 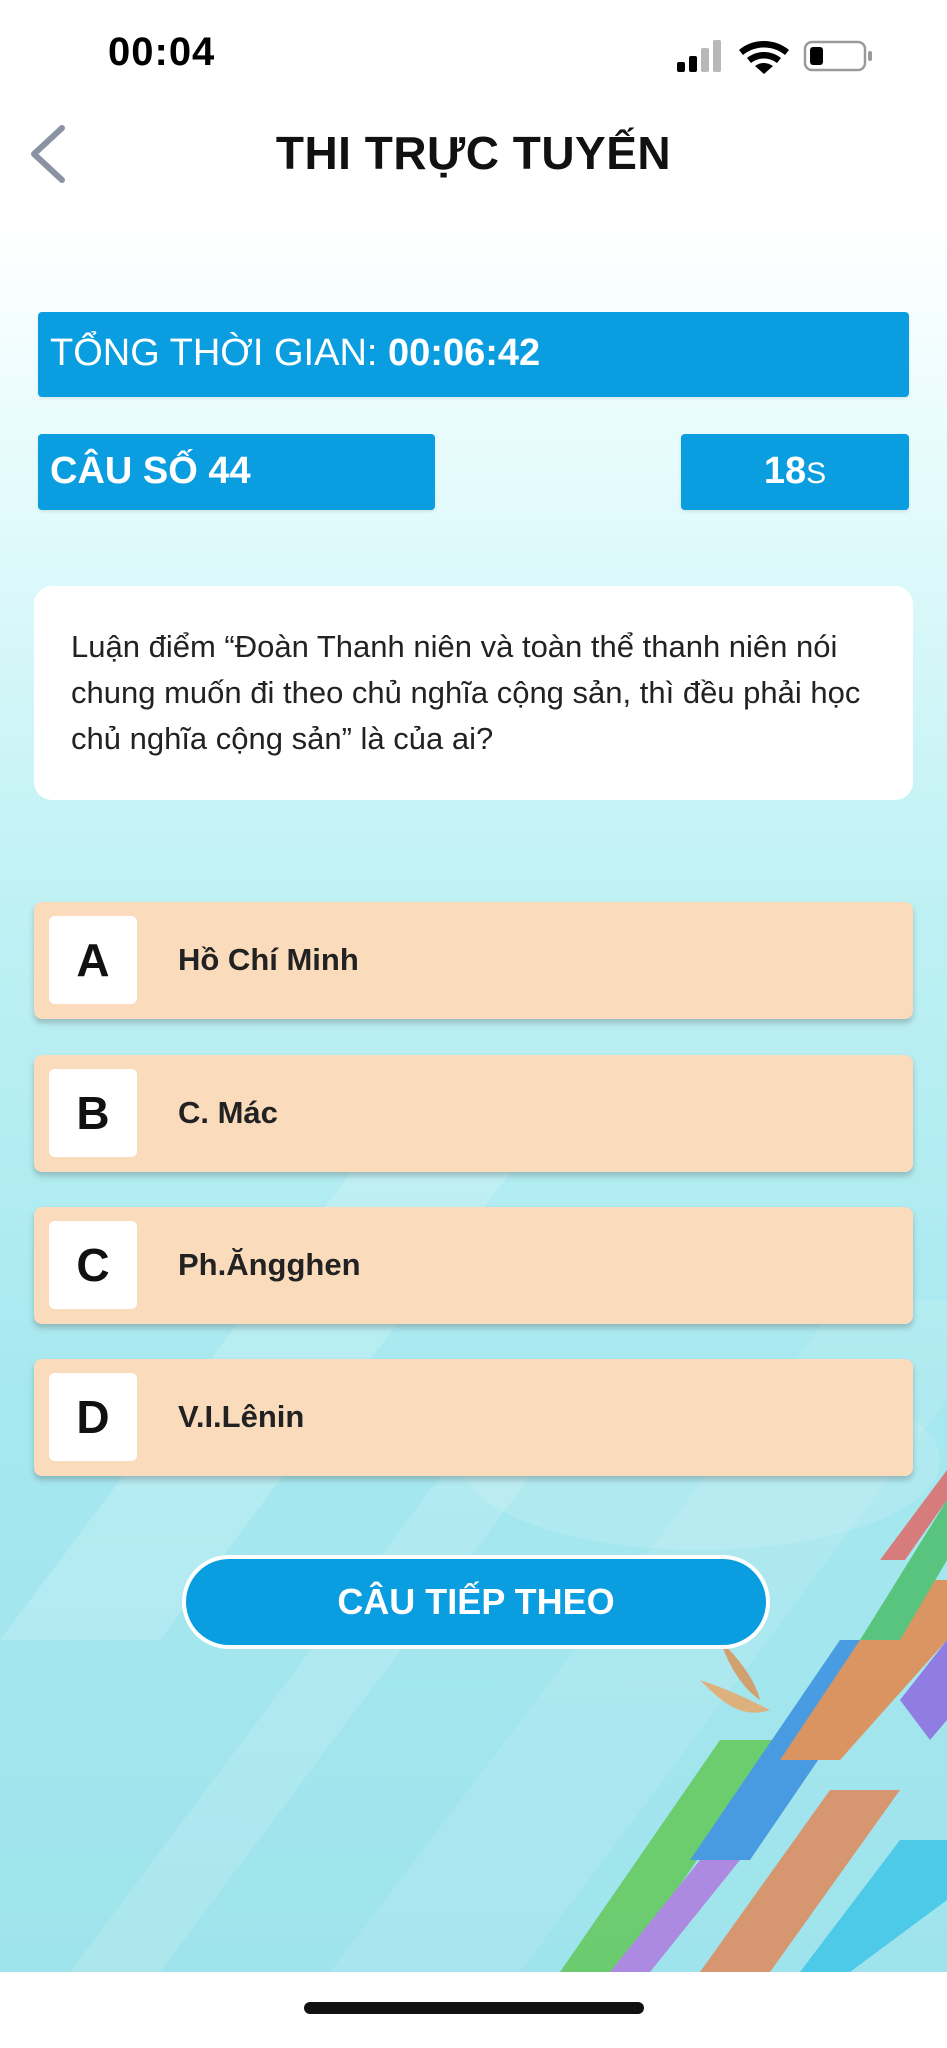 I want to click on countdown-timer: 18S, so click(x=795, y=472).